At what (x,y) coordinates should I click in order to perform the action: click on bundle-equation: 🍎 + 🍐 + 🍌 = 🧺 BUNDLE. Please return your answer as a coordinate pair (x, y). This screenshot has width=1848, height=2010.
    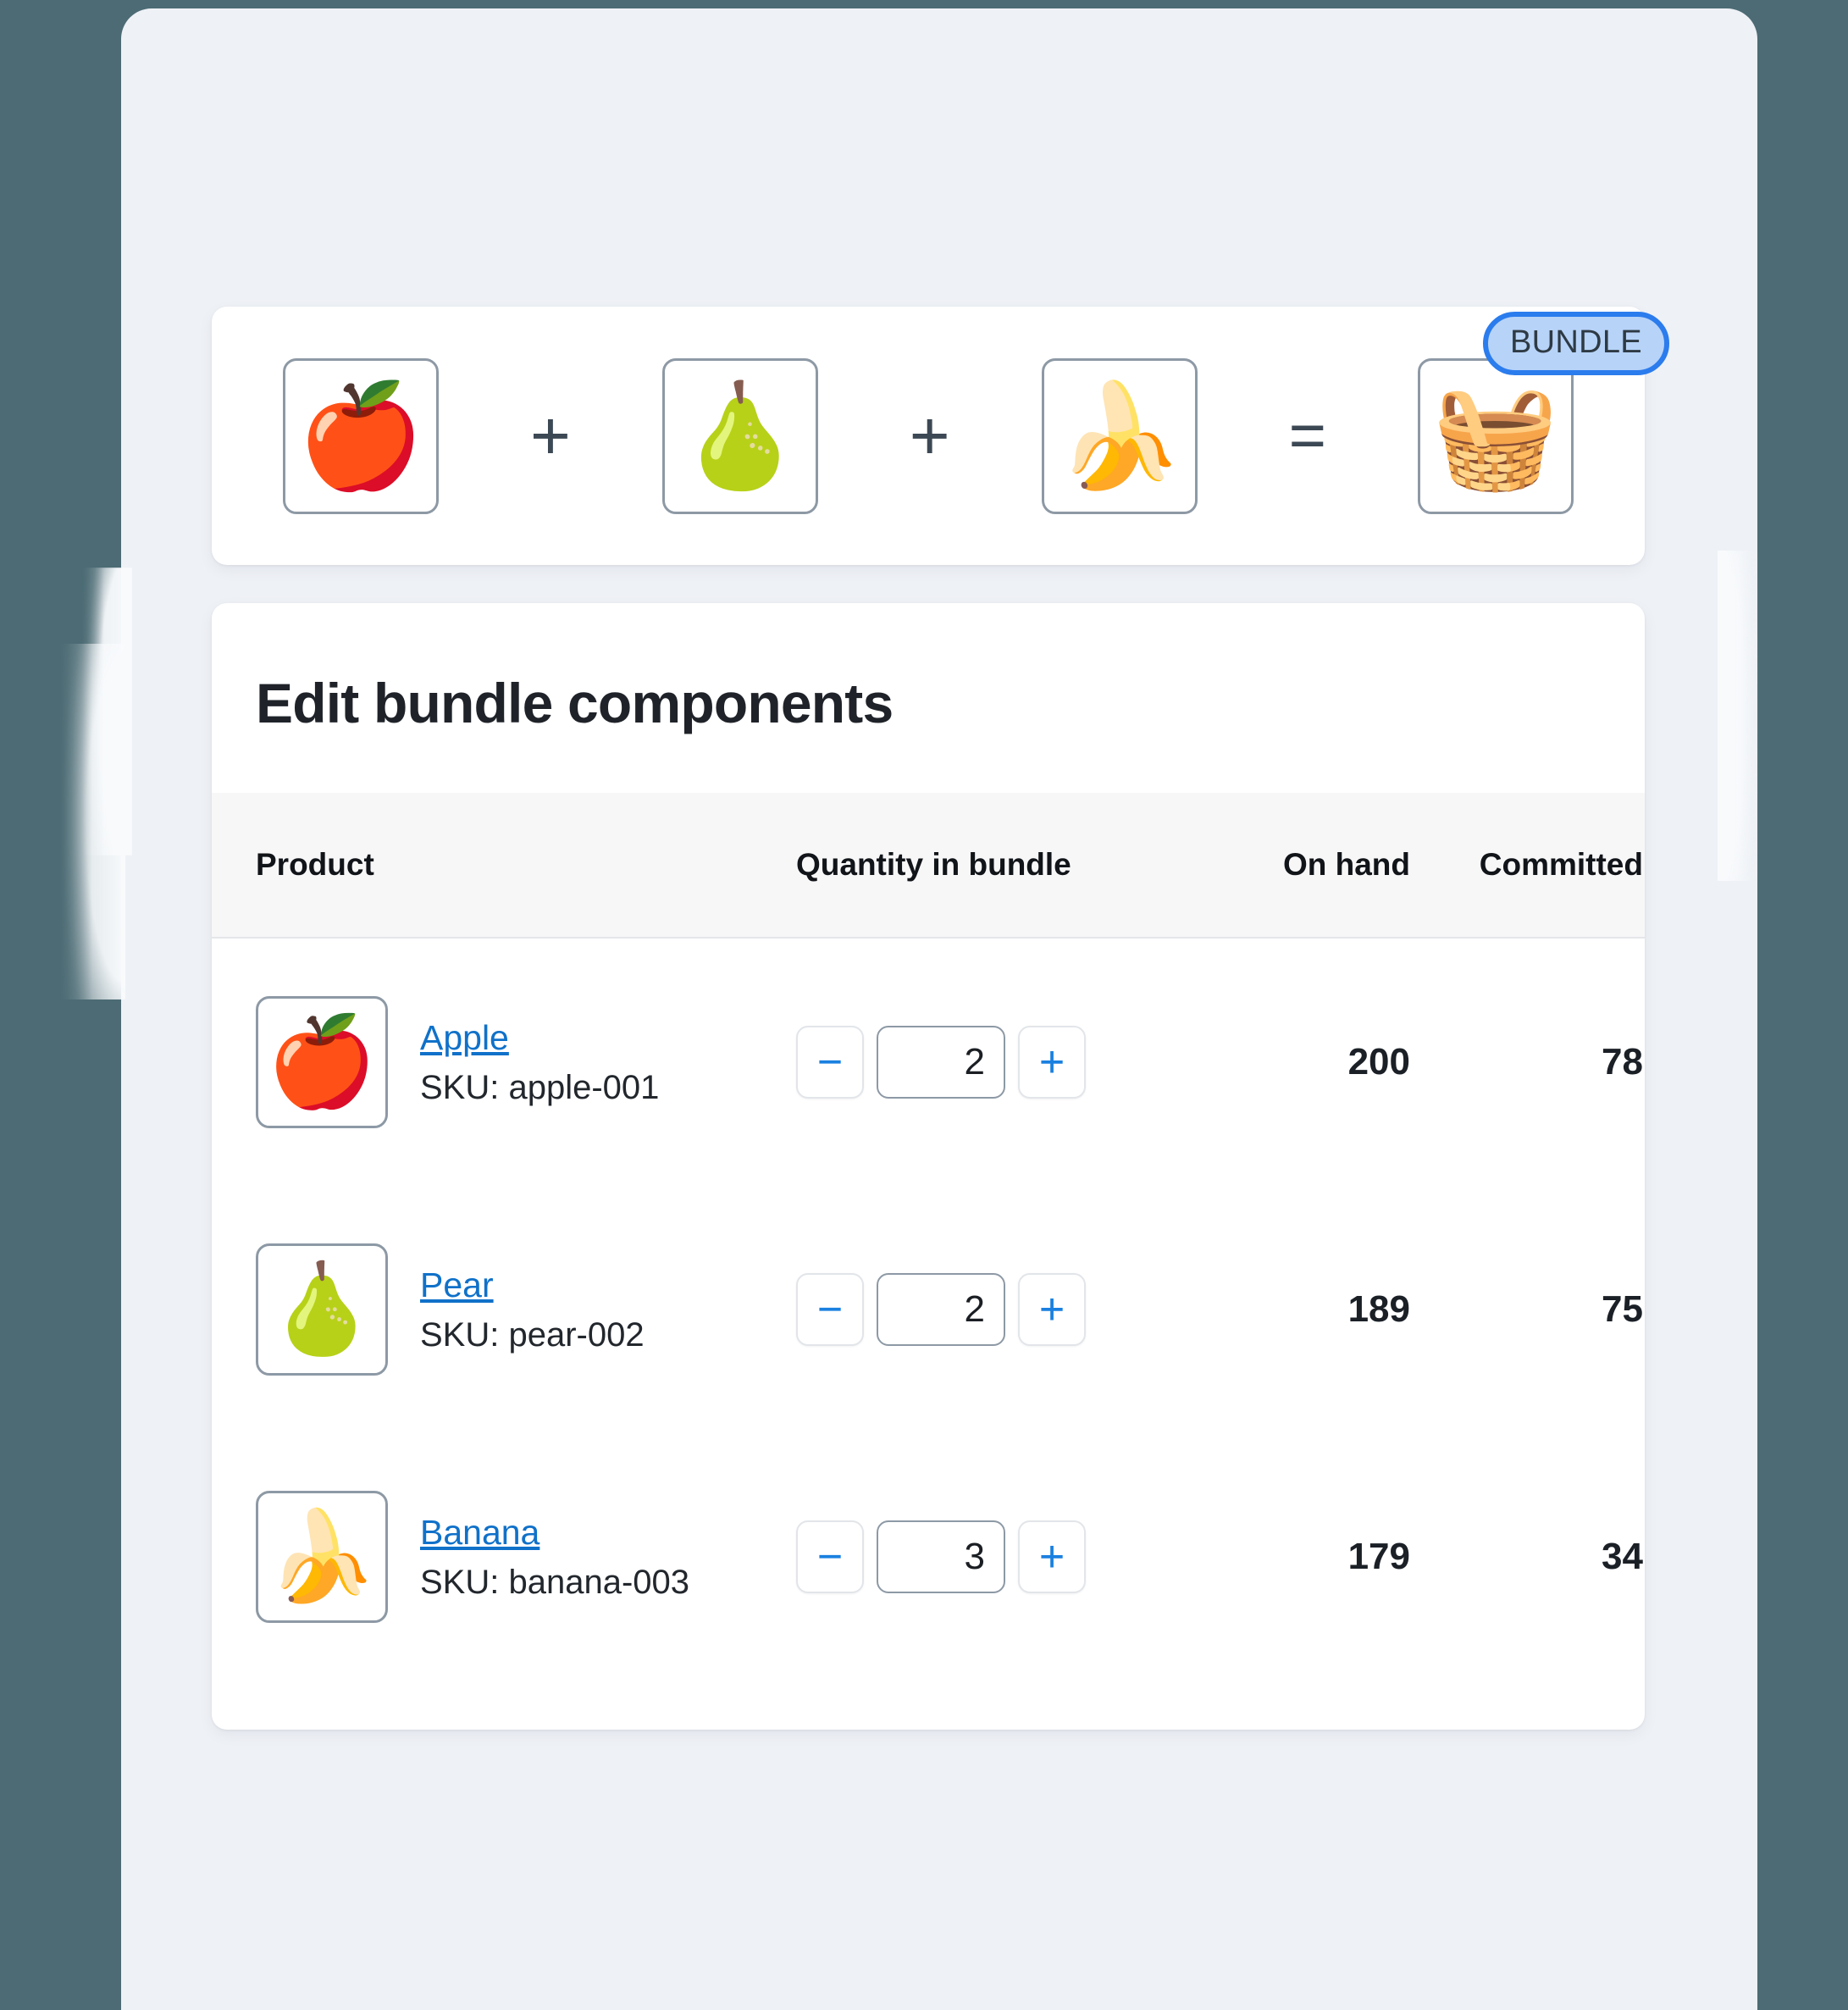
    Looking at the image, I should click on (940, 436).